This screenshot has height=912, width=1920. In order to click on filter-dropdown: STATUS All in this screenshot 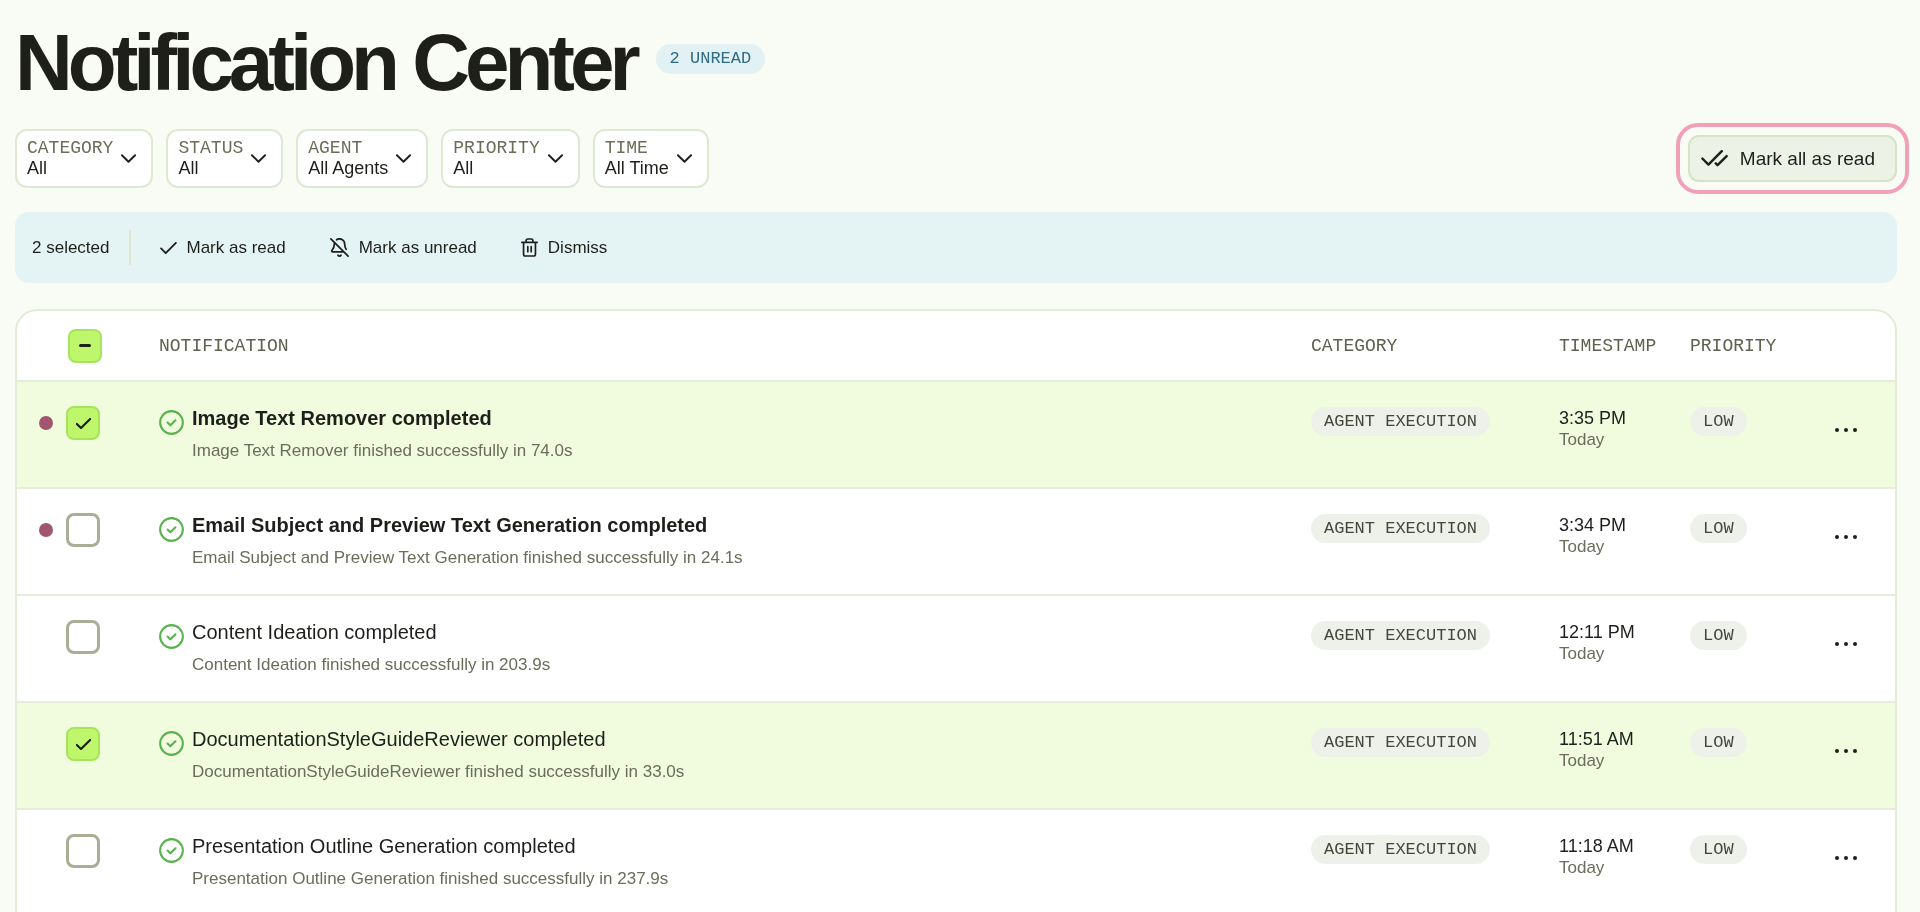, I will do `click(225, 158)`.